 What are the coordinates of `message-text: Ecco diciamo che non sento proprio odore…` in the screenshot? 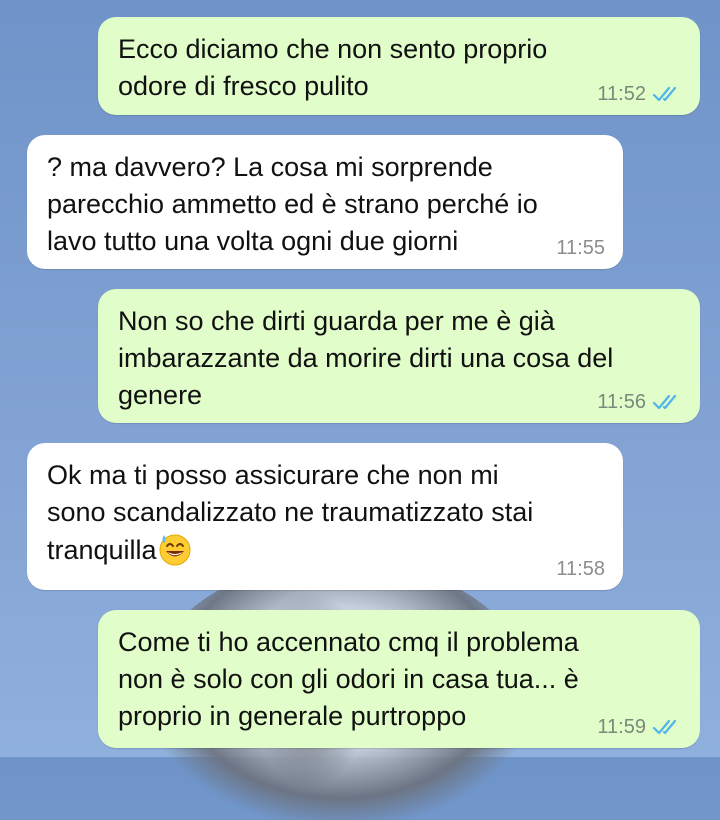 It's located at (333, 67).